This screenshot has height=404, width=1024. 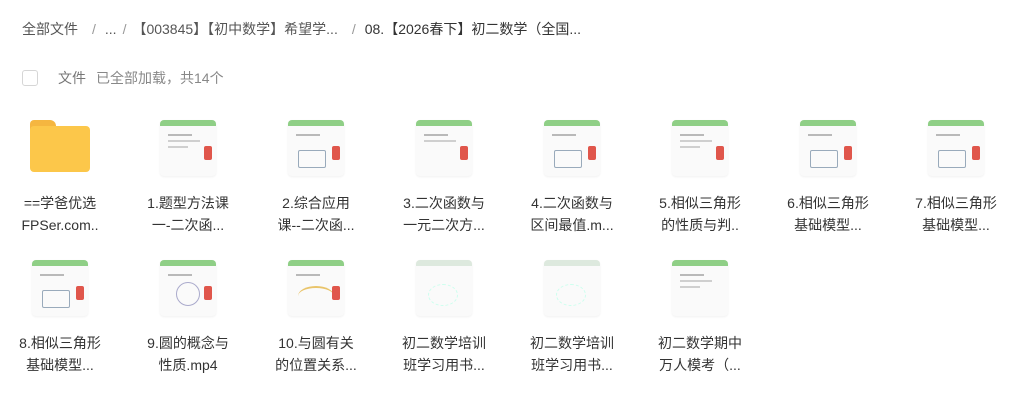 I want to click on folder-icon, so click(x=60, y=146).